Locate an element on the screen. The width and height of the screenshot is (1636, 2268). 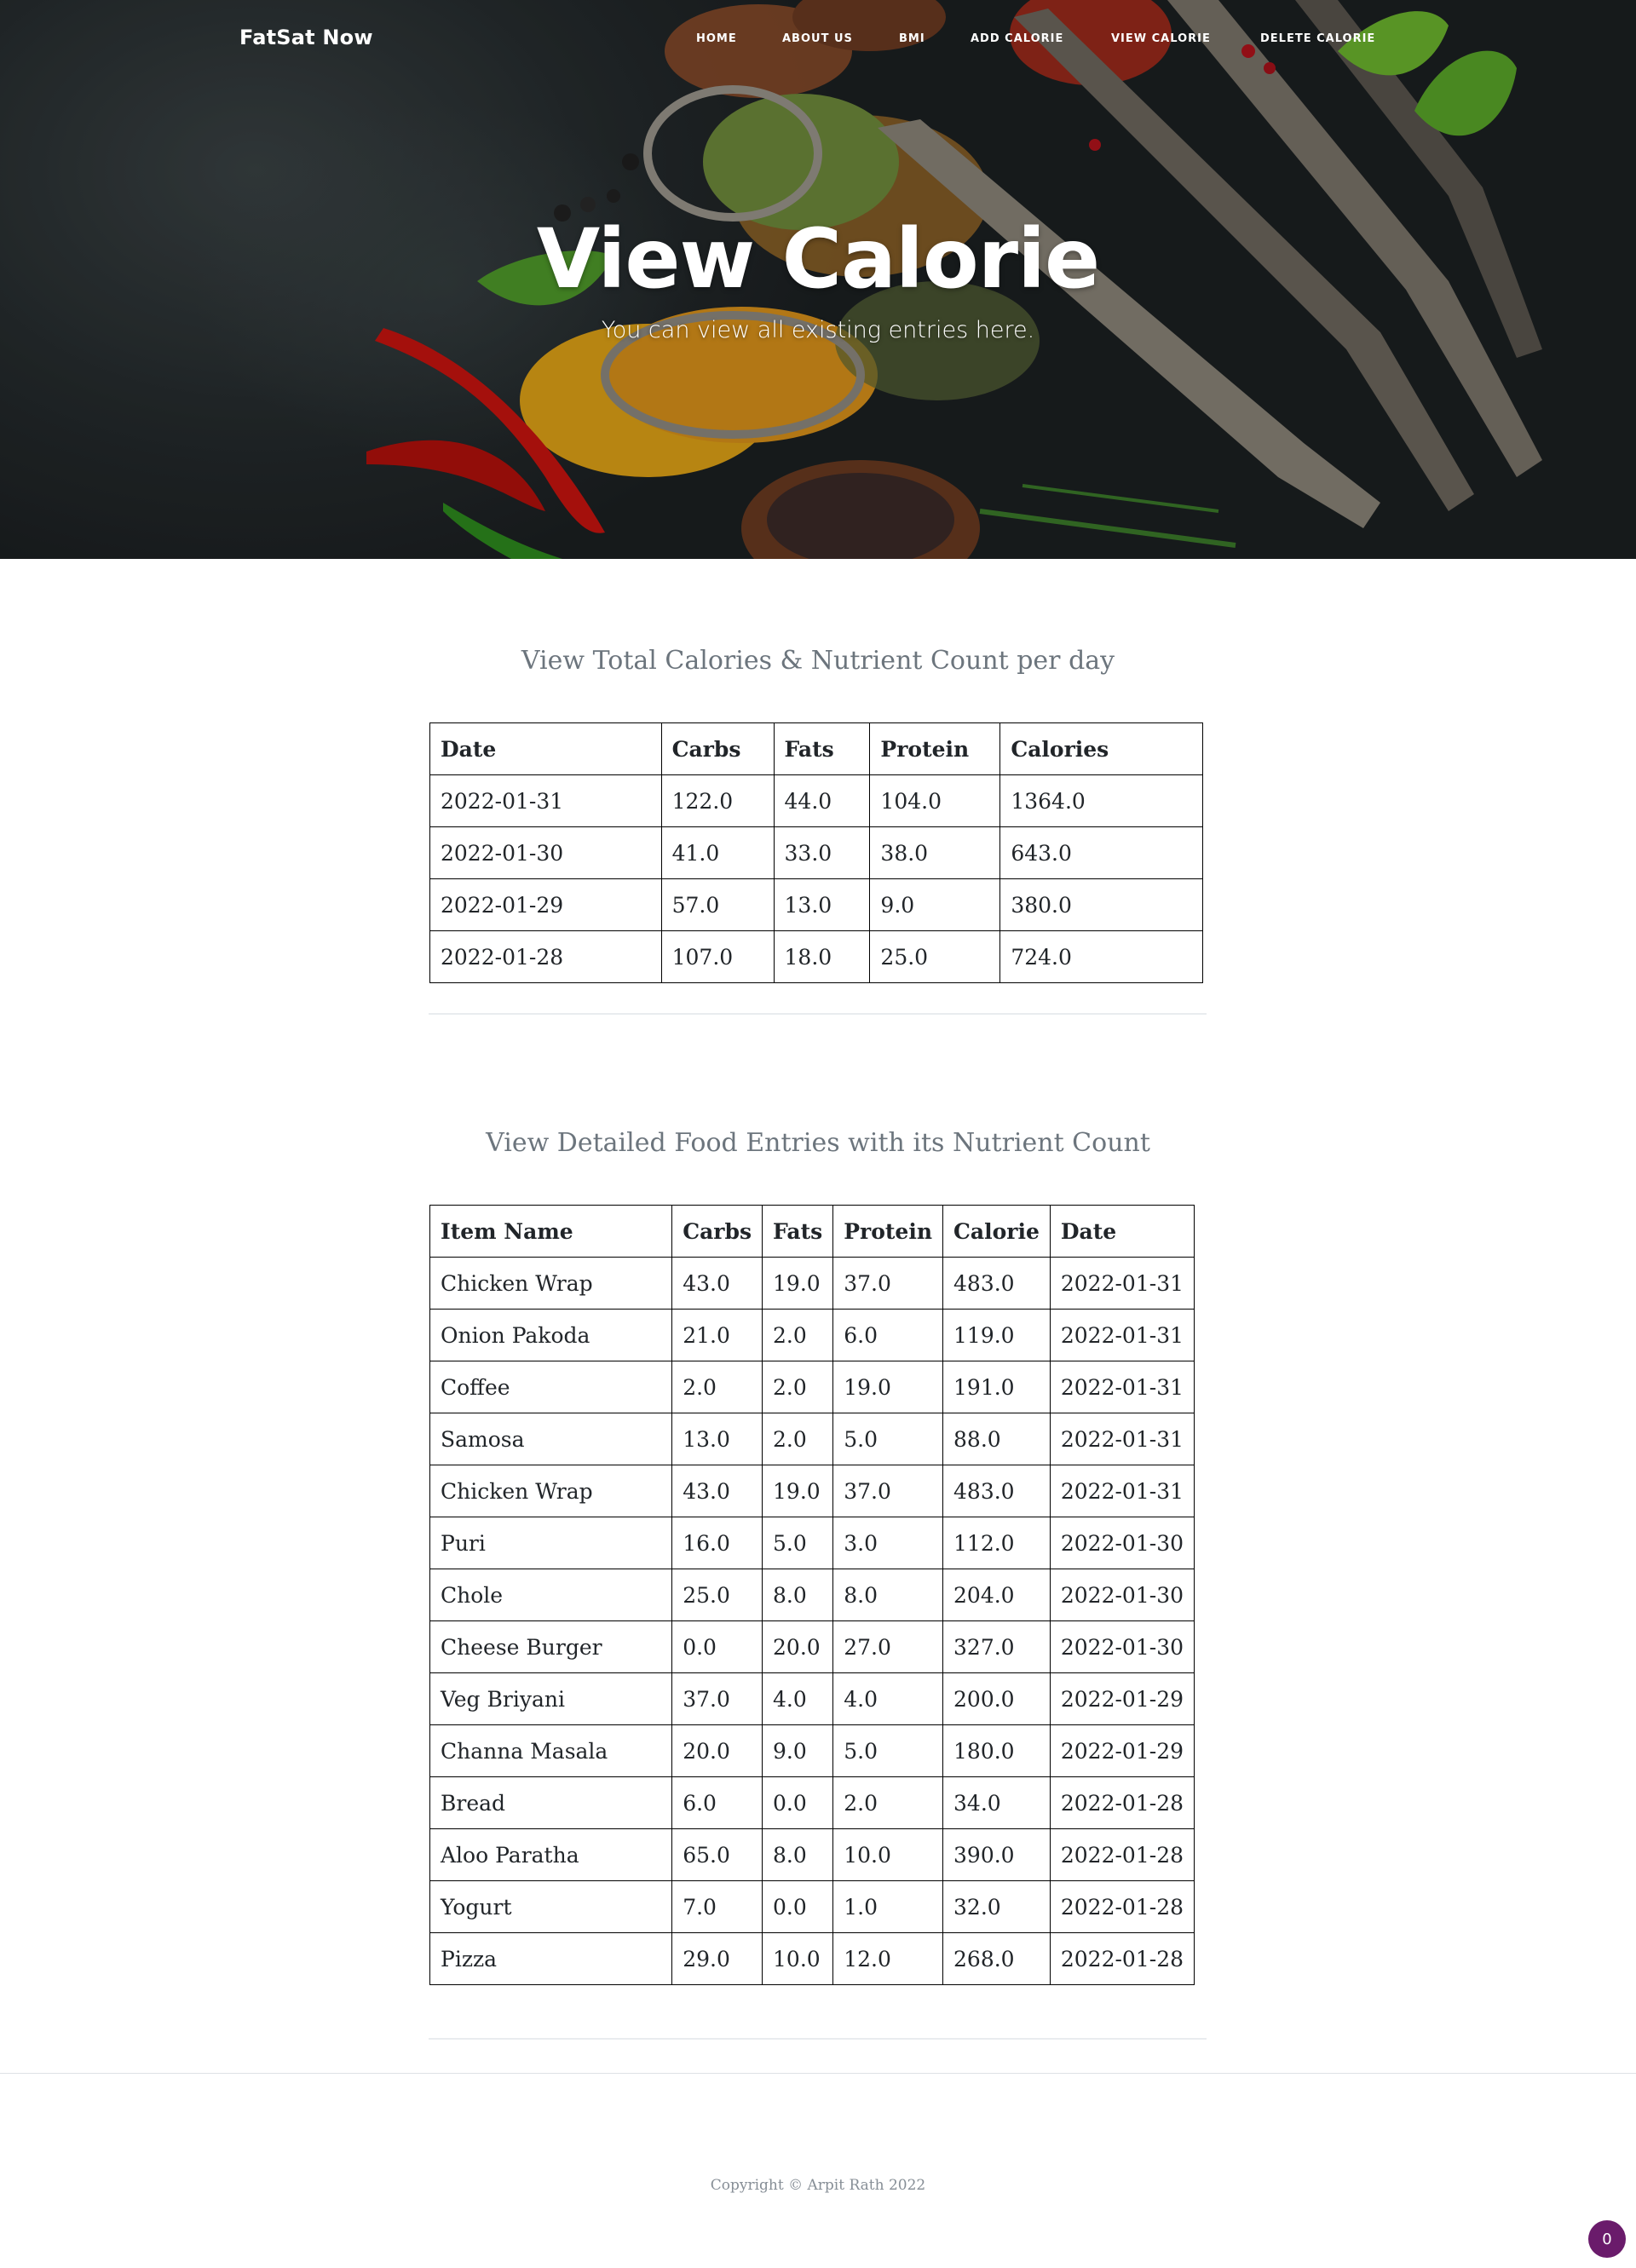
table-row: Puri 16.0 5.0 3.0 112.0 2022-01-30 is located at coordinates (812, 1543).